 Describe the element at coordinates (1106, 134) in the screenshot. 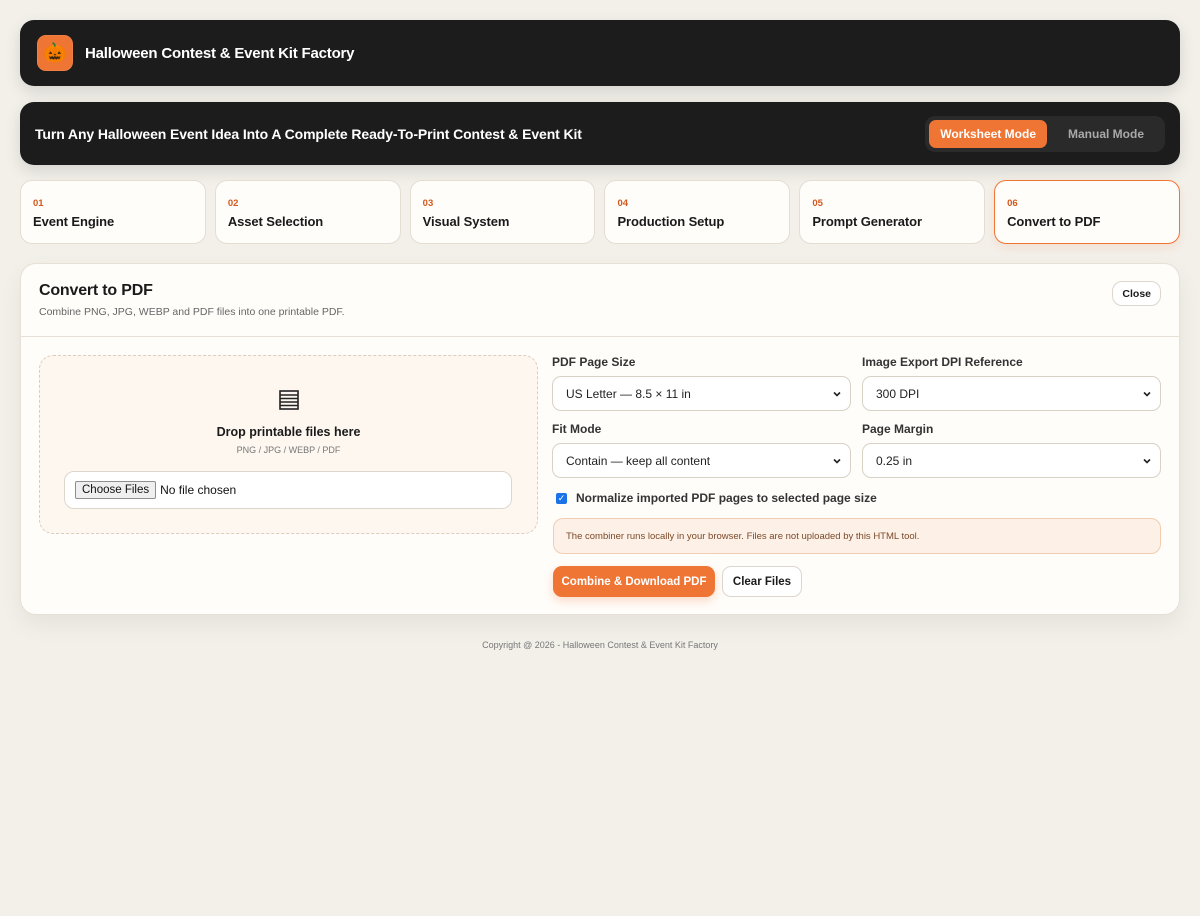

I see `manual-mode-button: Manual Mode` at that location.